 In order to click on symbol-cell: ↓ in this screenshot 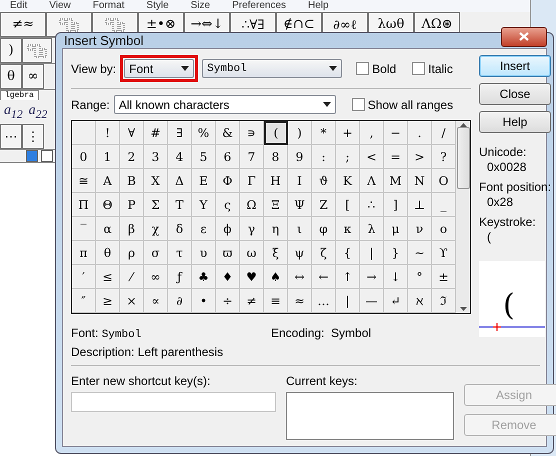, I will do `click(396, 277)`.